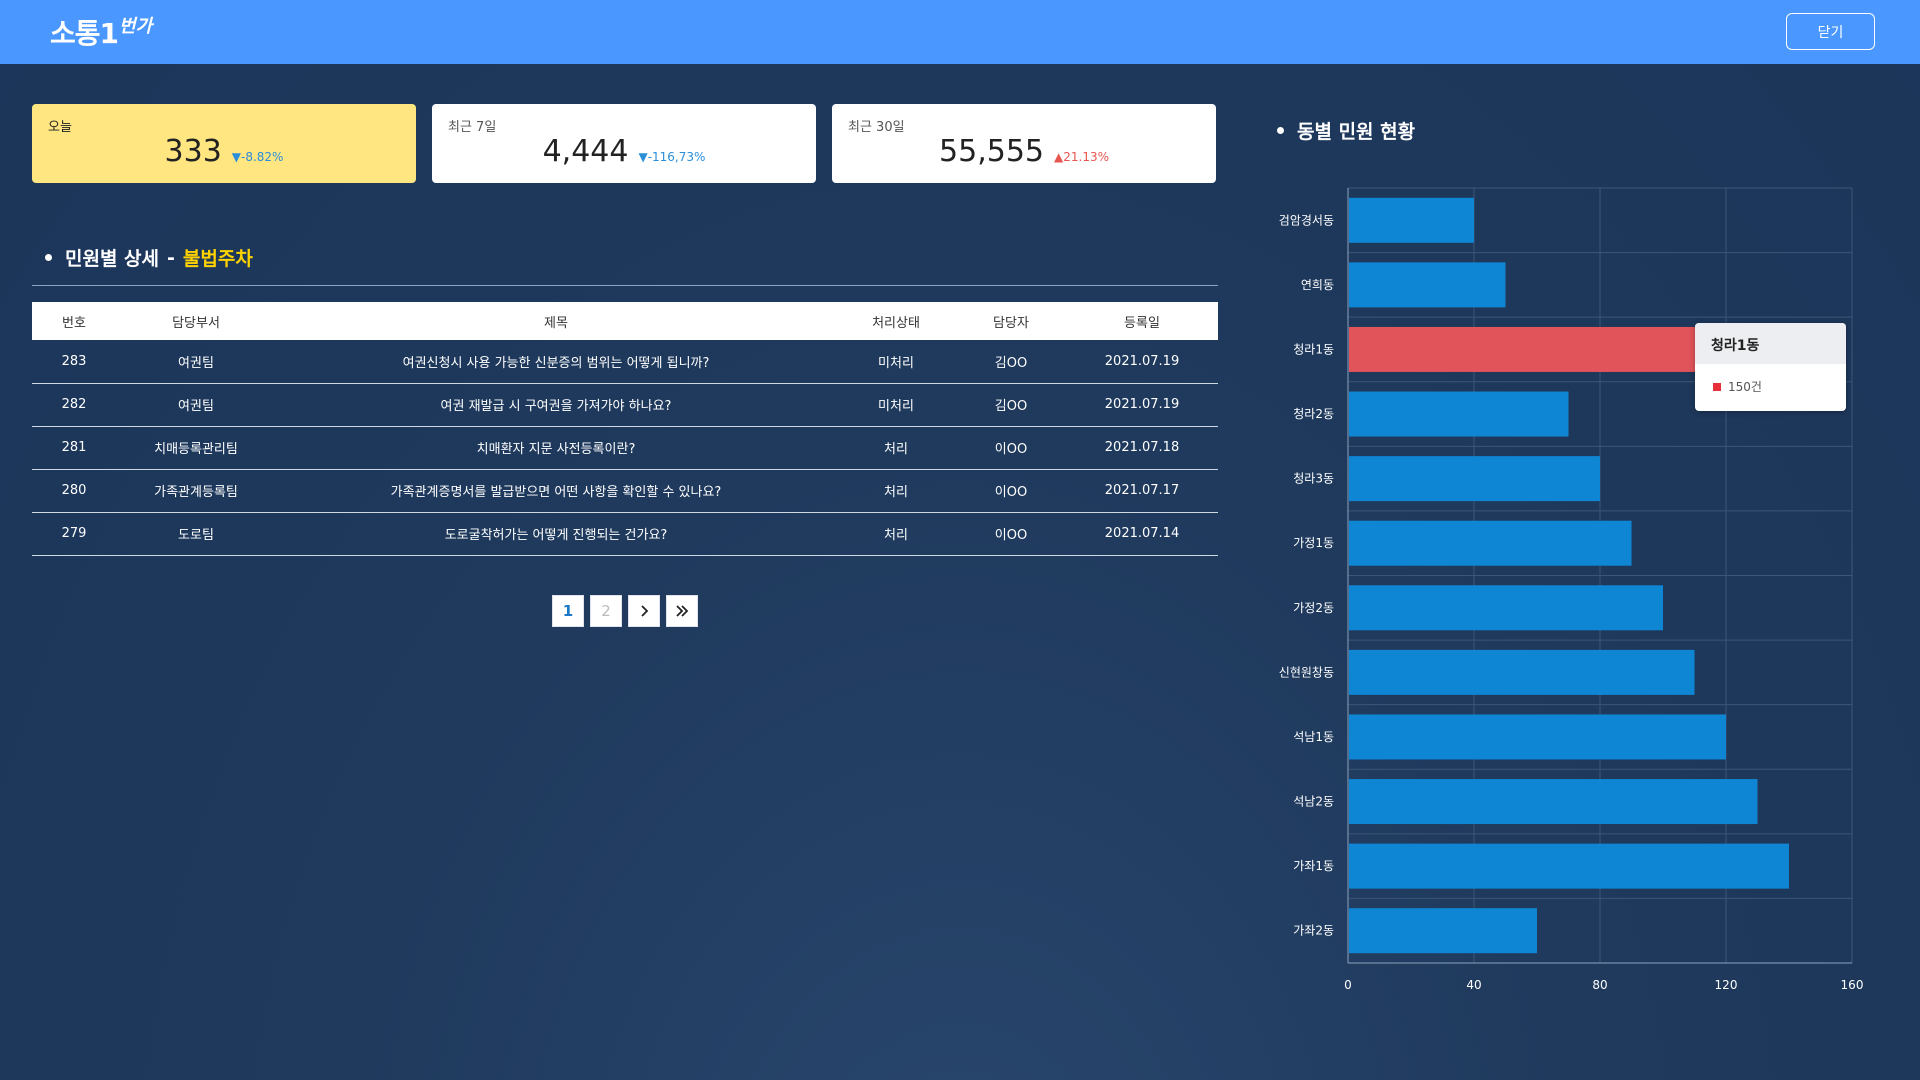 This screenshot has height=1080, width=1920. I want to click on category-label: 연희동, so click(1317, 285).